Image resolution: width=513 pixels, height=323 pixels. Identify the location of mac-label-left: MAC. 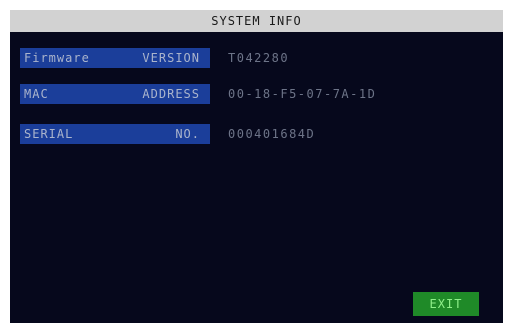
(36, 94).